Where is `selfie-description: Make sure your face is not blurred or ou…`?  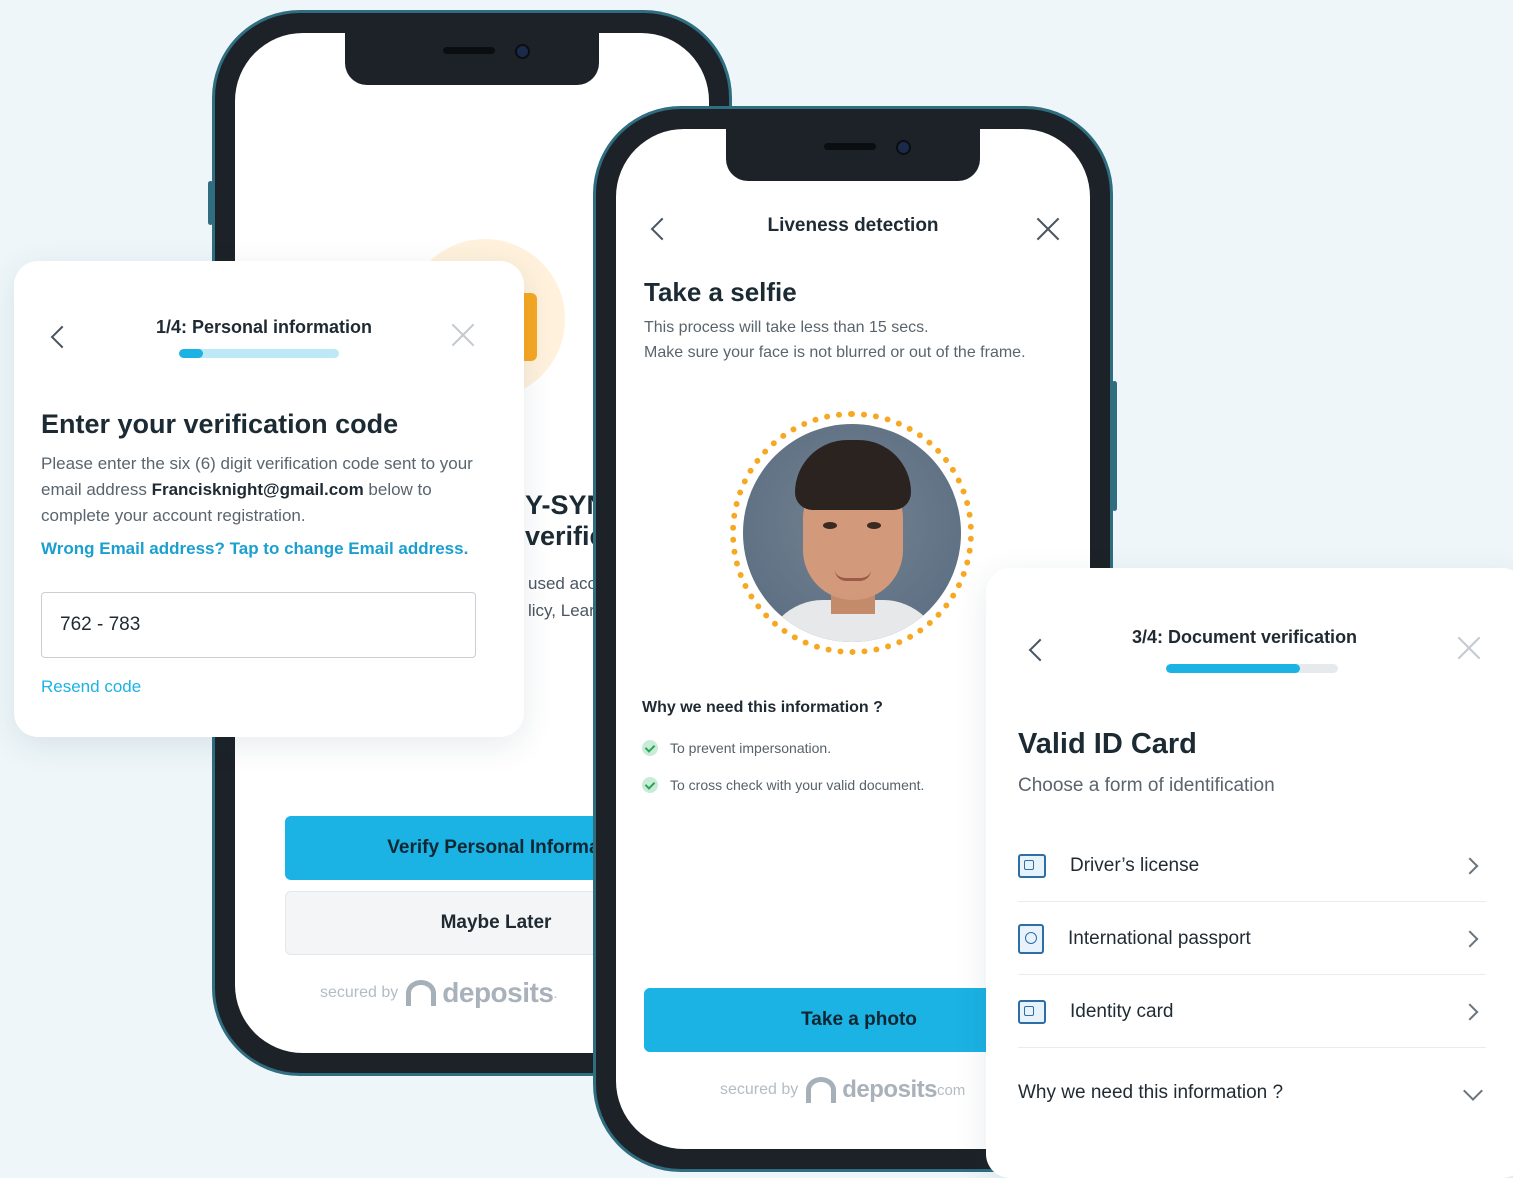
selfie-description: Make sure your face is not blurred or ou… is located at coordinates (835, 352).